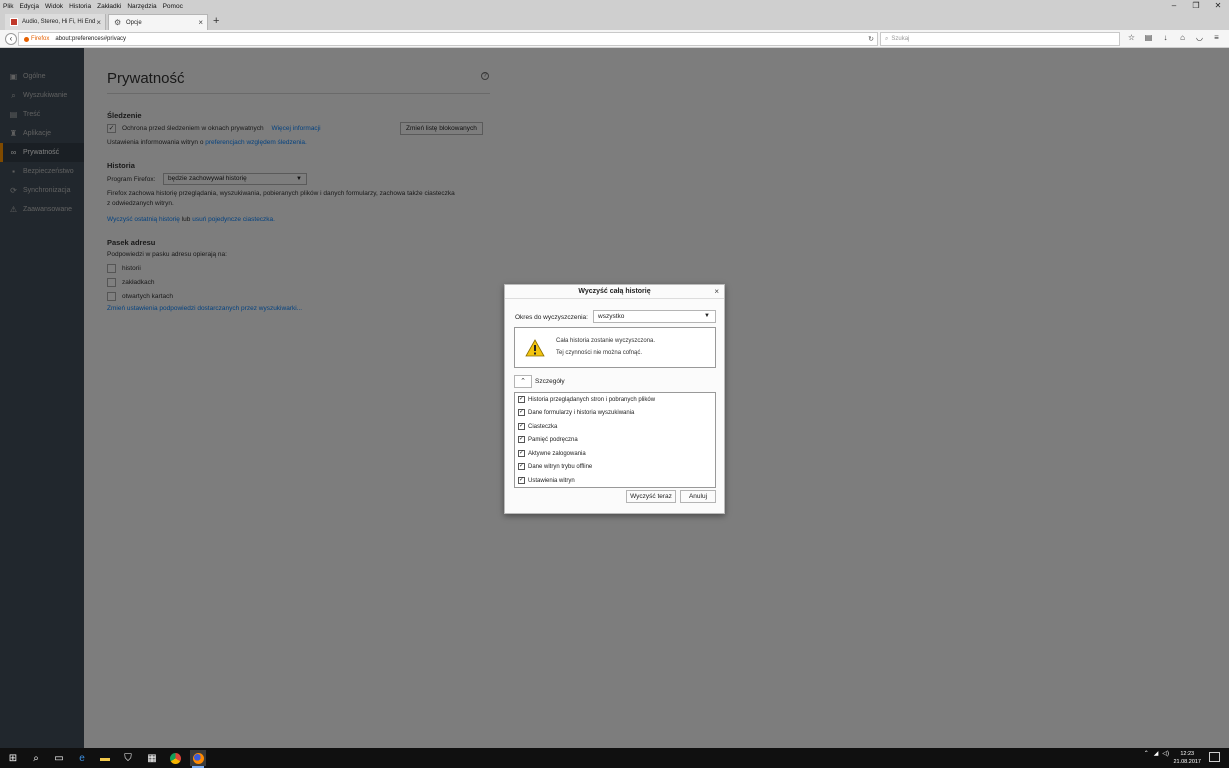 This screenshot has width=1229, height=768. I want to click on list-item: ✓ Pamięć podręczna, so click(548, 439).